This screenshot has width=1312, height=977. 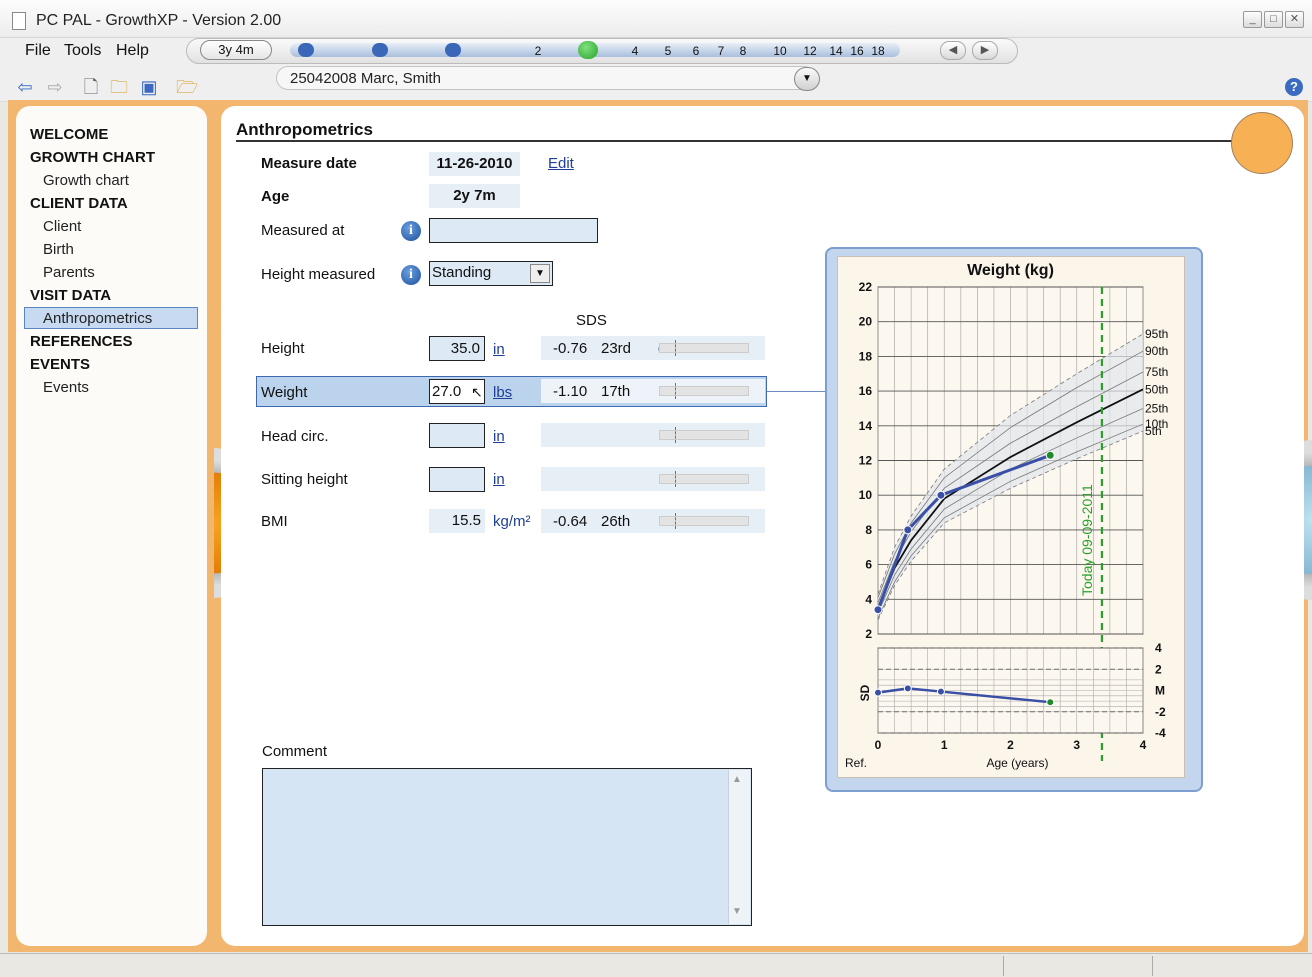 I want to click on title-divider, so click(x=736, y=141).